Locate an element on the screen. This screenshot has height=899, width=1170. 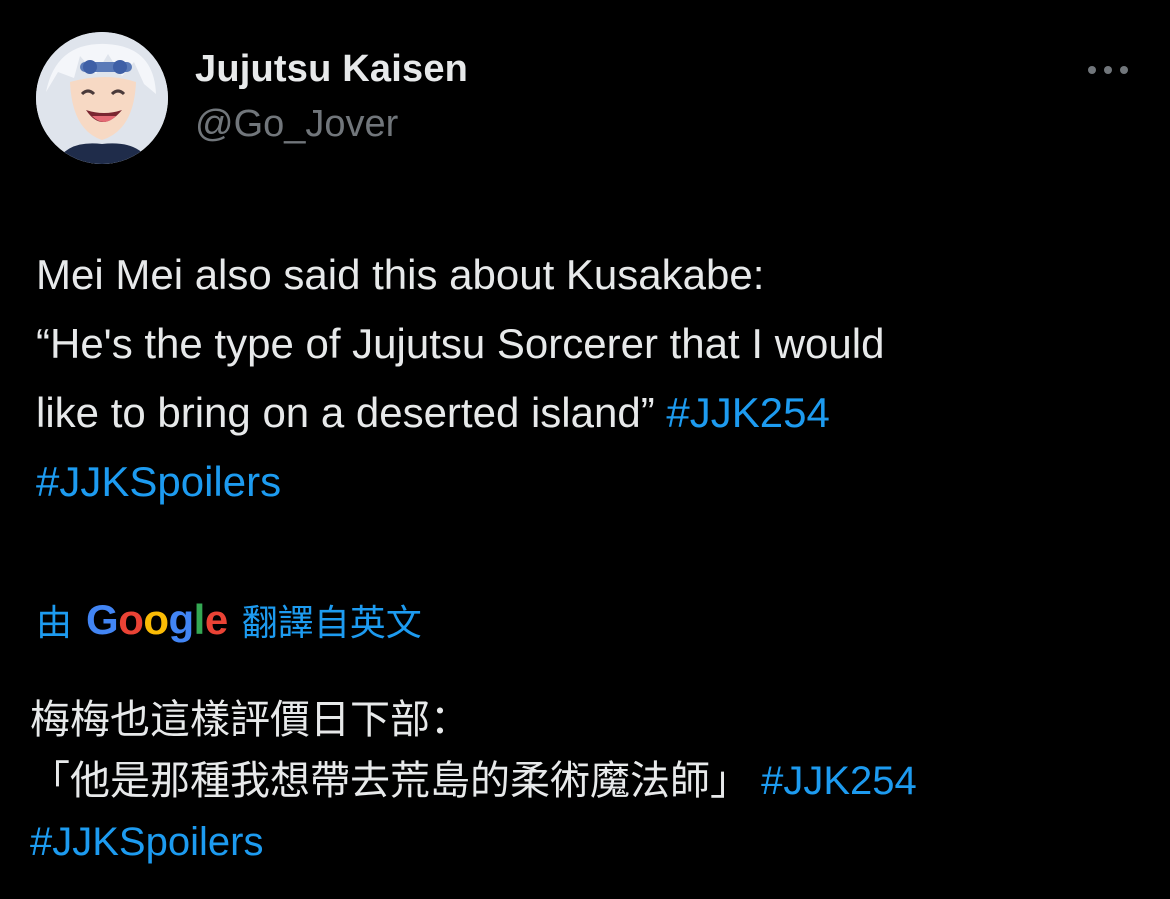
translation-suffix: 翻譯自英文 is located at coordinates (331, 622).